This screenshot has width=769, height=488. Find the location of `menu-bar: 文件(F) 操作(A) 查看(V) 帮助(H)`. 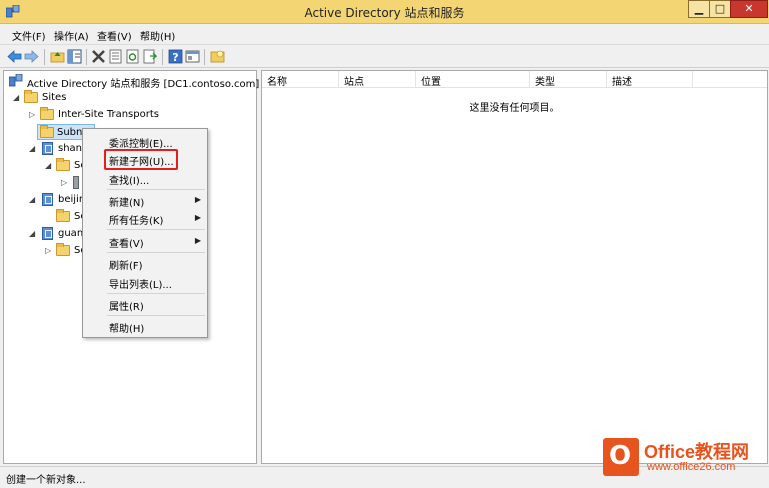

menu-bar: 文件(F) 操作(A) 查看(V) 帮助(H) is located at coordinates (384, 34).